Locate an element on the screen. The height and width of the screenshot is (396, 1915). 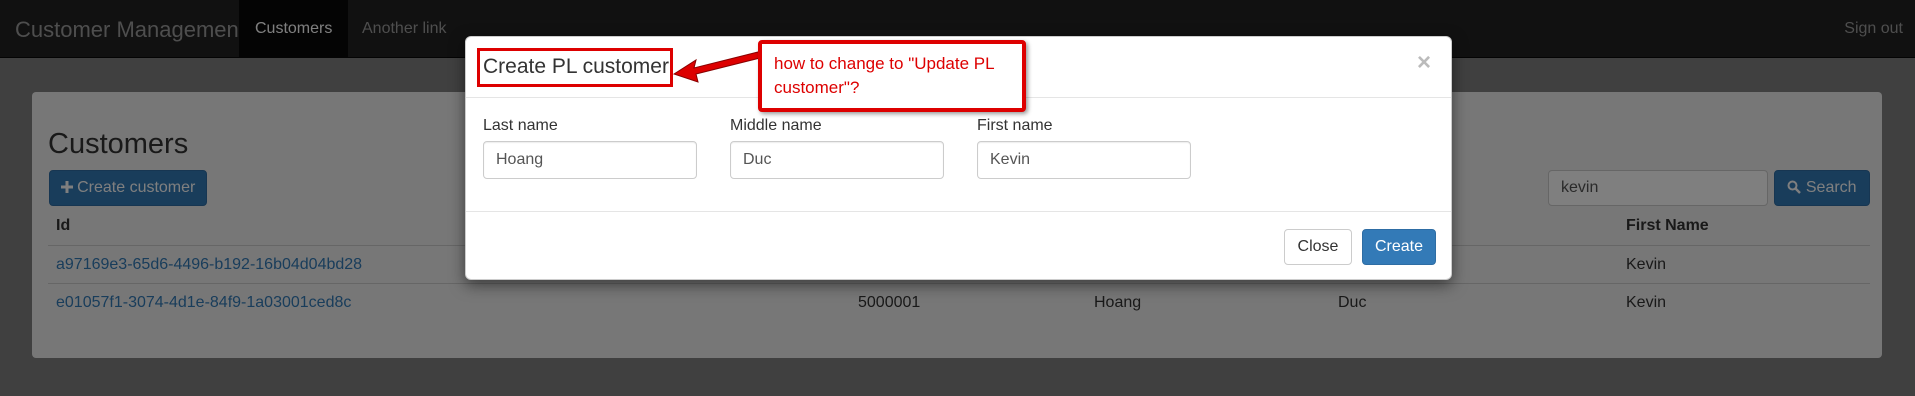
last-name-label: Last name is located at coordinates (520, 125).